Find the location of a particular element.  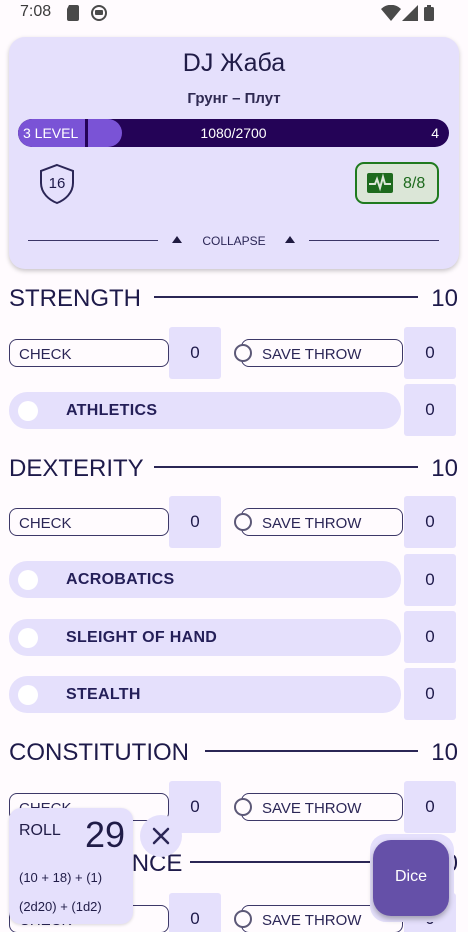

skill-stealth-value: 0 is located at coordinates (430, 694).